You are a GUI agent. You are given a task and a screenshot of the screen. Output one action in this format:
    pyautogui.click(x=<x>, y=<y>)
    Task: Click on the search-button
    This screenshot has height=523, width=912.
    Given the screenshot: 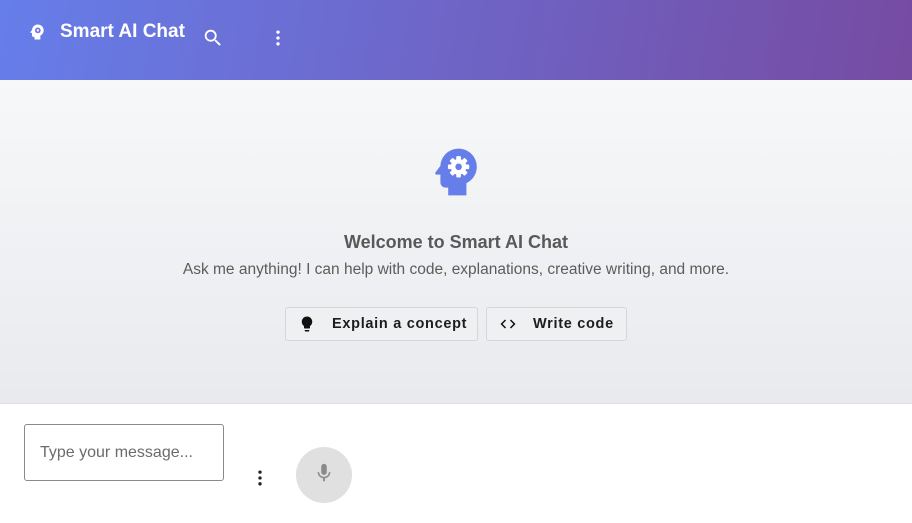 What is the action you would take?
    pyautogui.click(x=213, y=40)
    